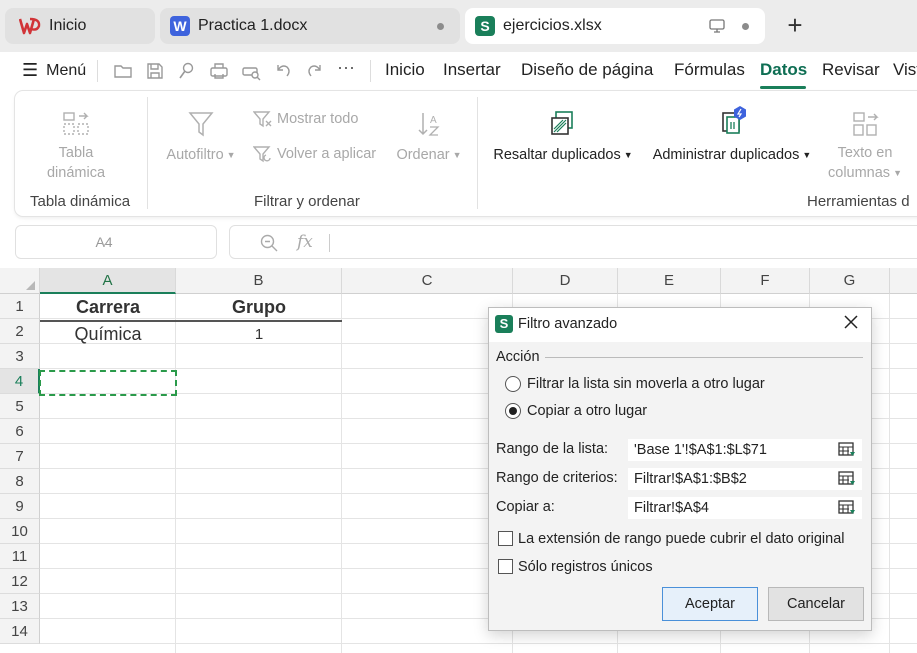  Describe the element at coordinates (765, 281) in the screenshot. I see `column-header-f: F` at that location.